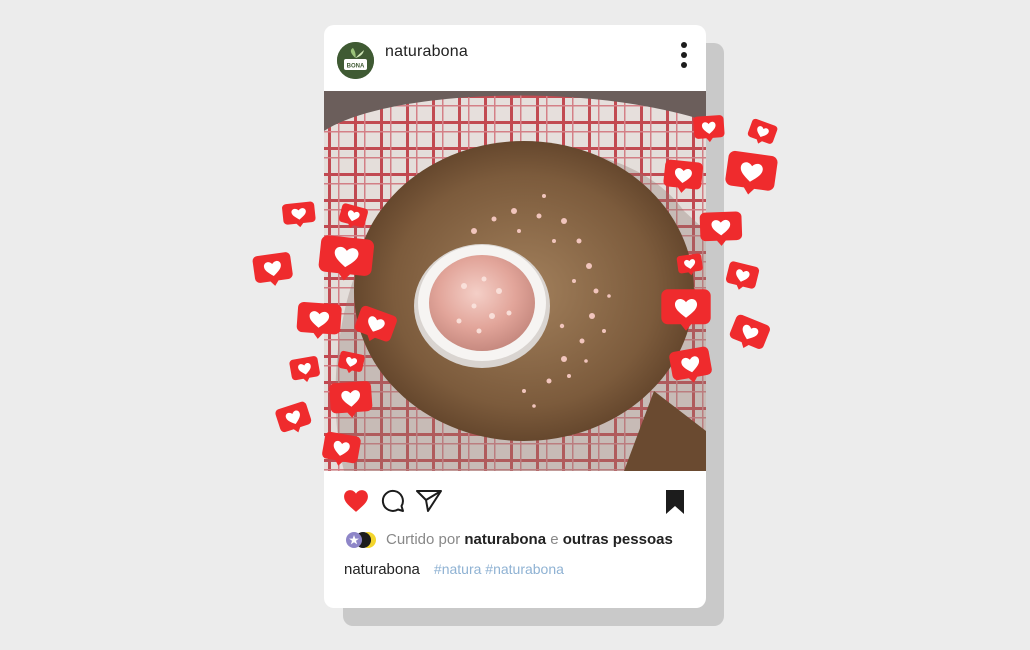 The image size is (1030, 650). What do you see at coordinates (554, 539) in the screenshot?
I see `liked-by-joiner: e` at bounding box center [554, 539].